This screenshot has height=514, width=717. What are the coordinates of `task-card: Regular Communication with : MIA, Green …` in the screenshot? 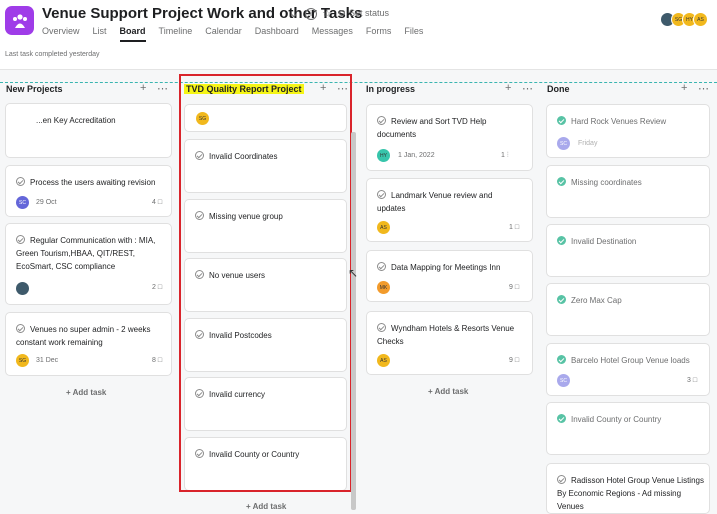 It's located at (88, 264).